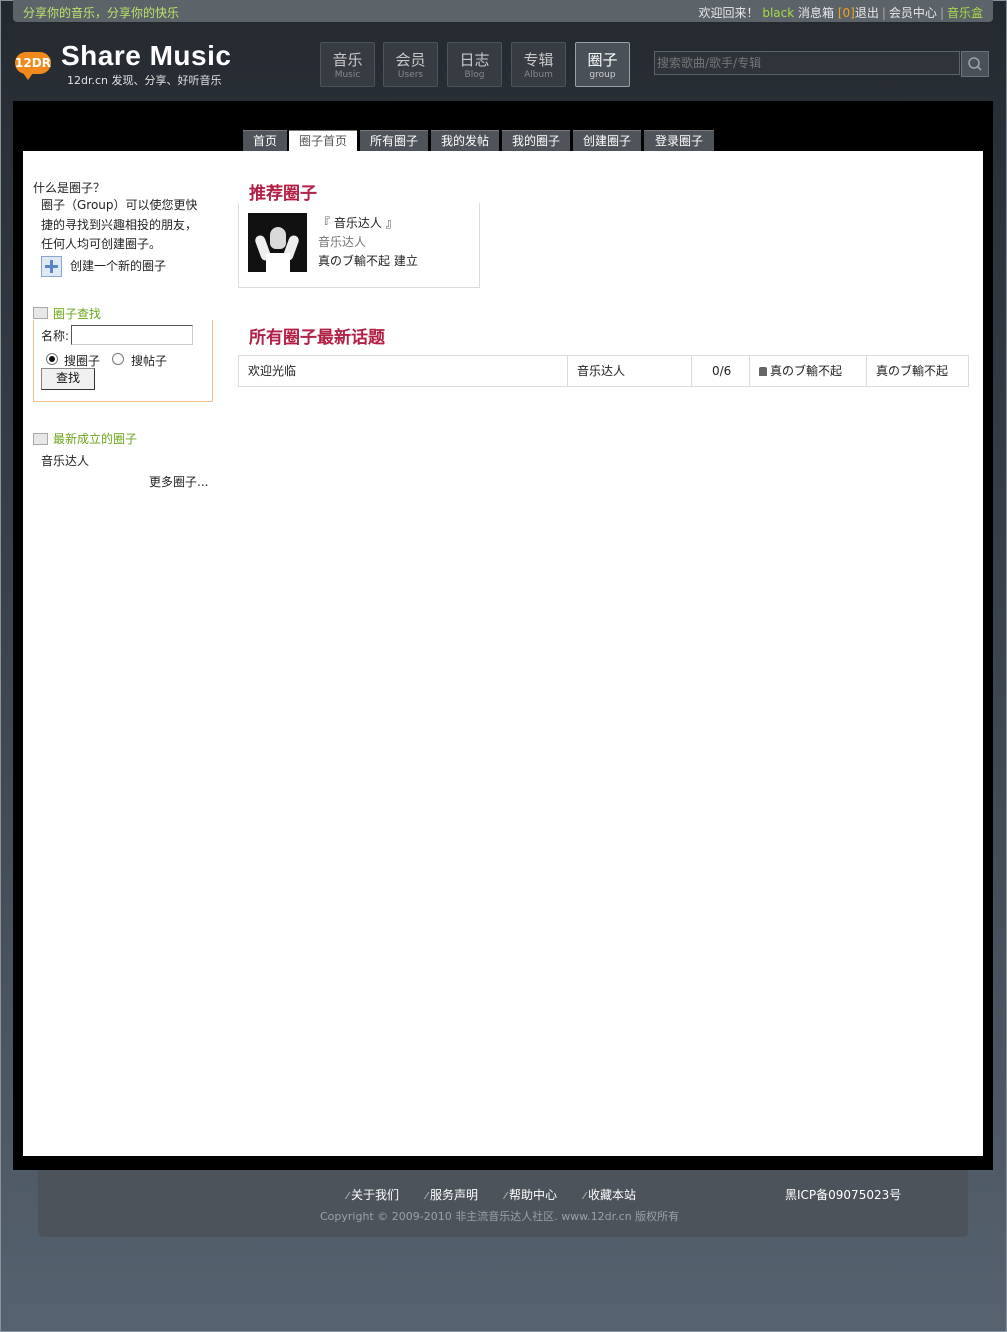 Image resolution: width=1007 pixels, height=1332 pixels. What do you see at coordinates (846, 13) in the screenshot?
I see `inbox-count: [0]` at bounding box center [846, 13].